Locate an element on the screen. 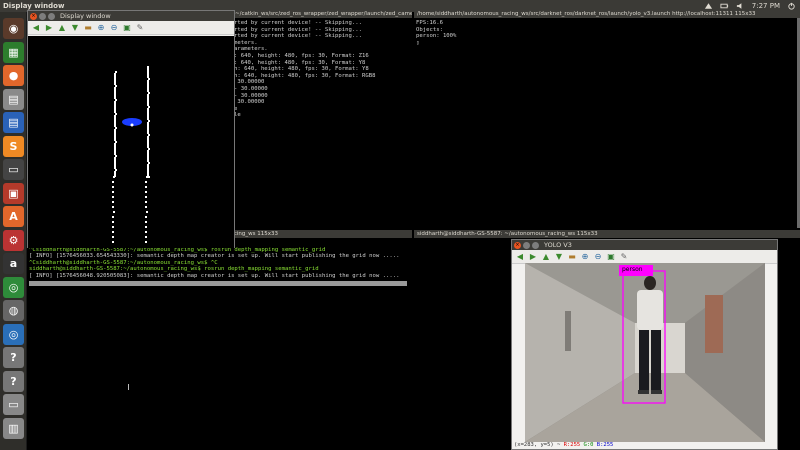  terminal-cursor-line is located at coordinates (218, 283).